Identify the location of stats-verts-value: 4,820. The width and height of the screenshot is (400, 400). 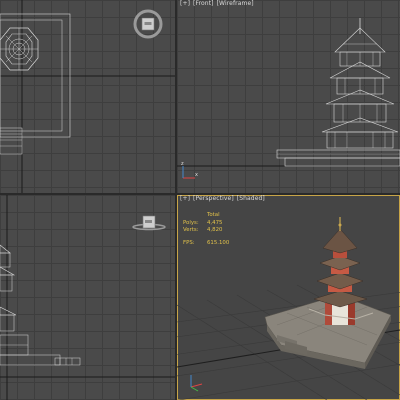
(215, 230).